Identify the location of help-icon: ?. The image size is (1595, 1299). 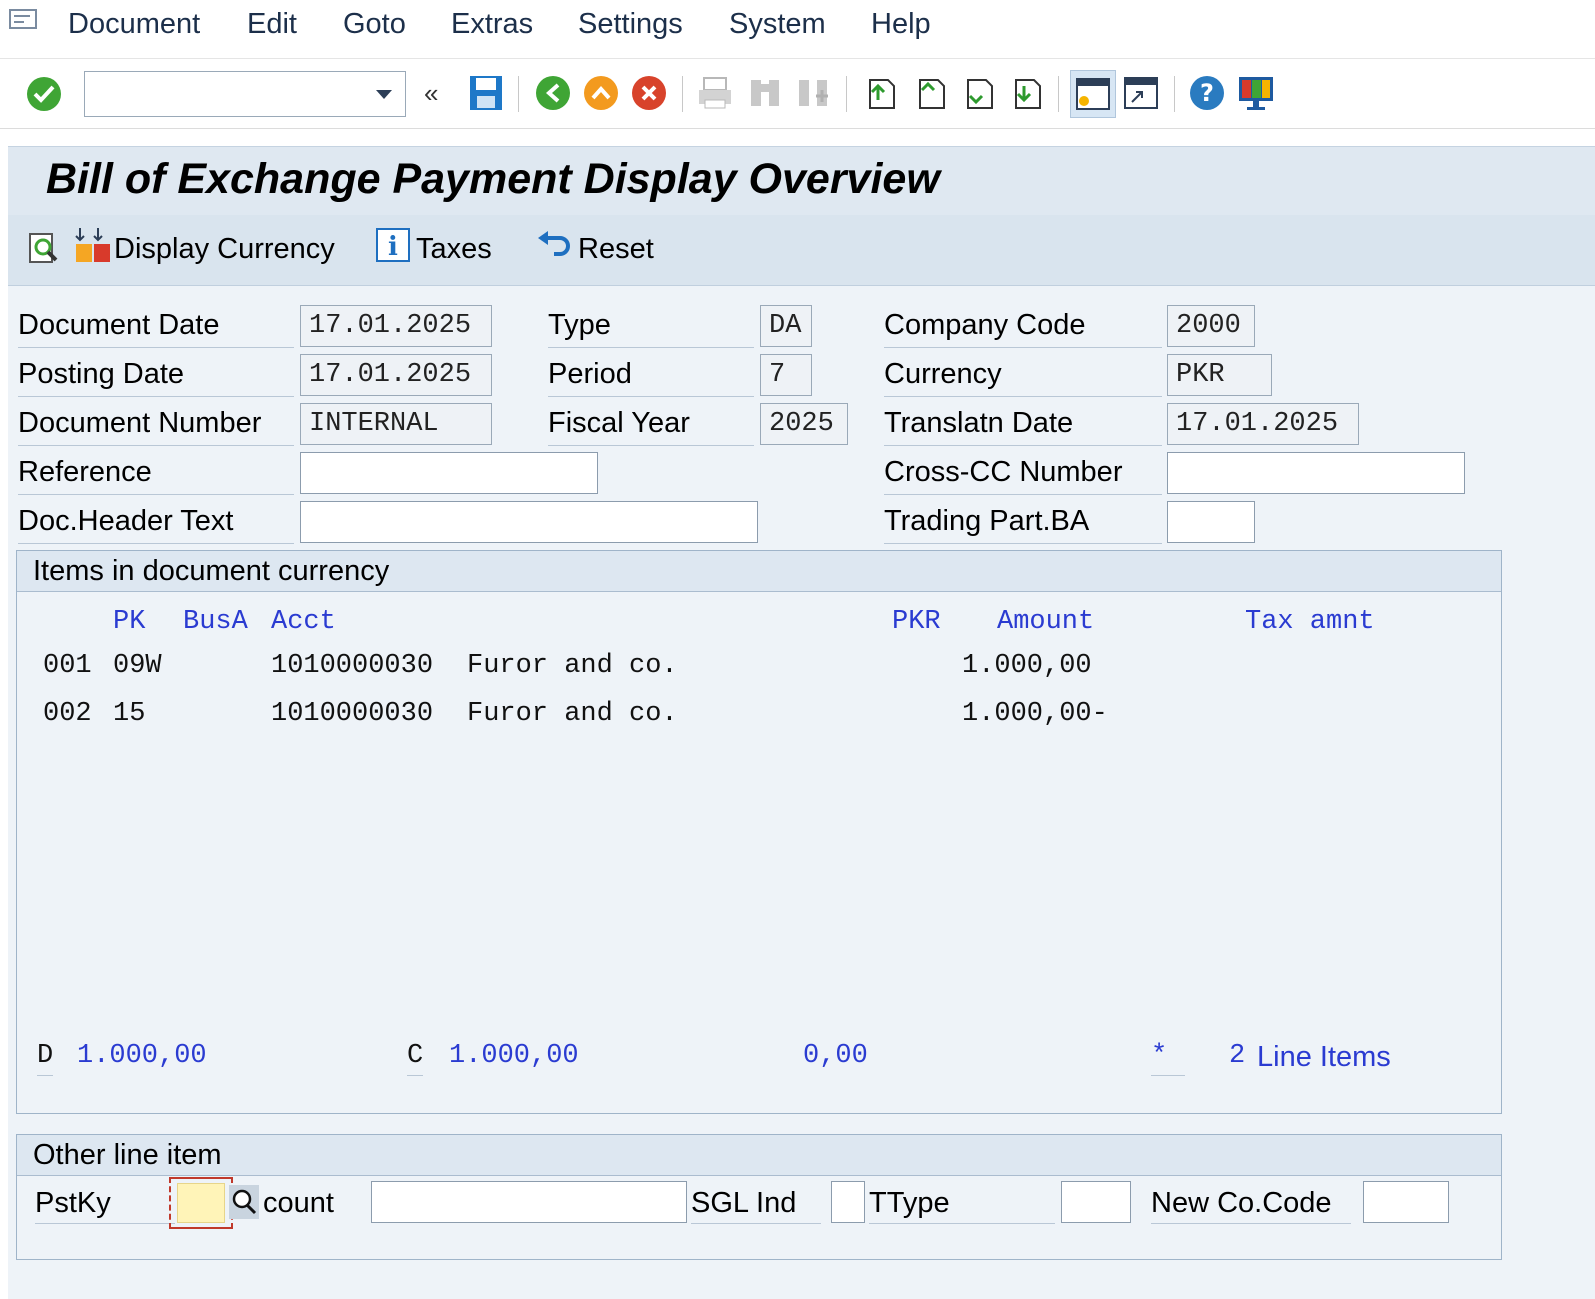
(1207, 94).